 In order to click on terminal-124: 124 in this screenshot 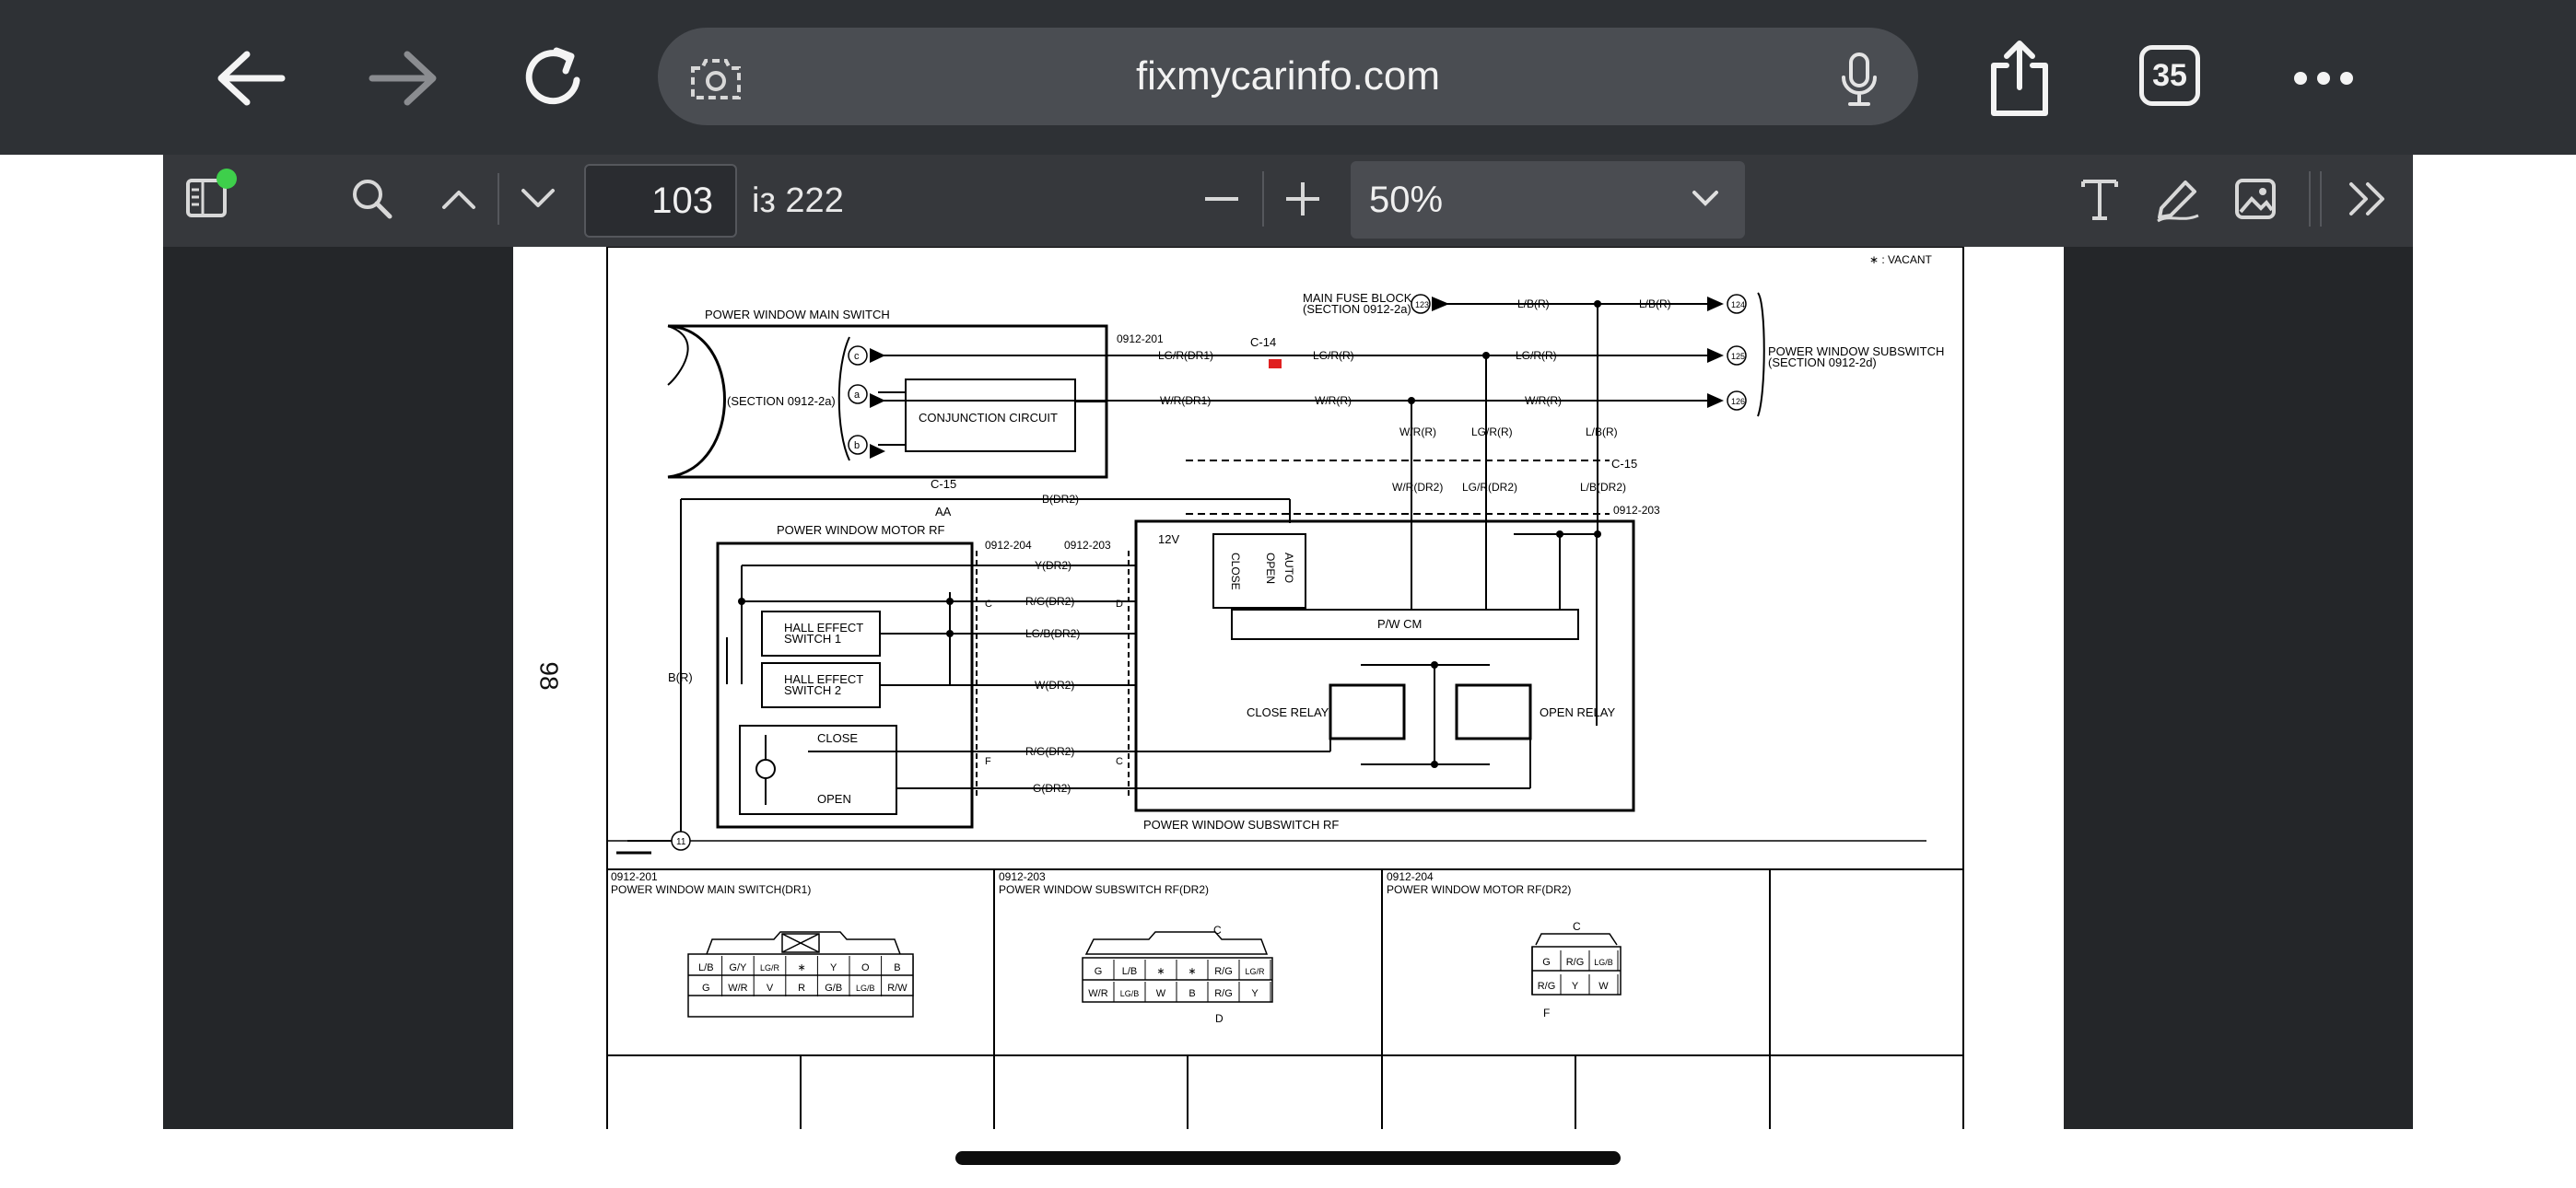, I will do `click(1738, 304)`.